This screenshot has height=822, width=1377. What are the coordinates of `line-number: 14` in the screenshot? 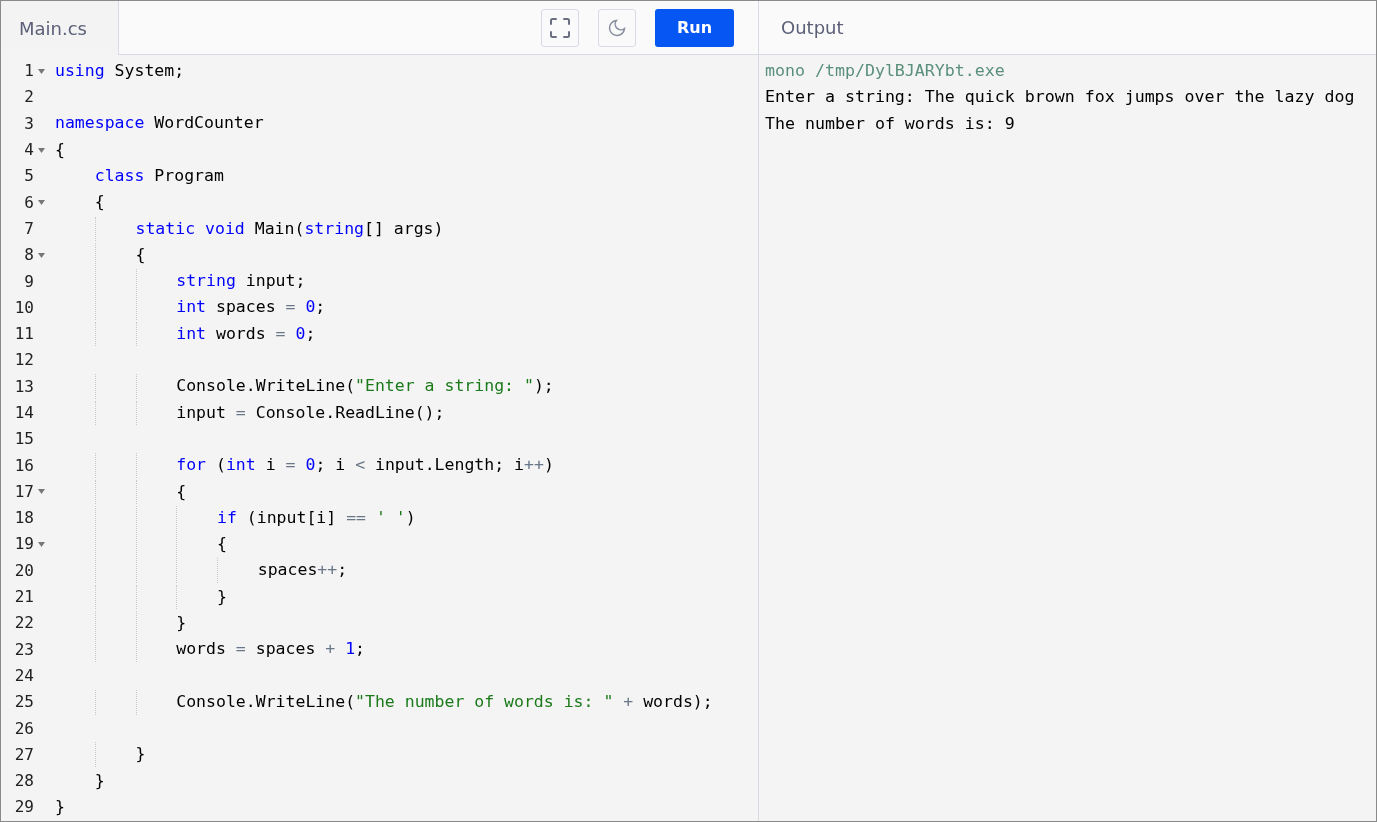 It's located at (23, 413).